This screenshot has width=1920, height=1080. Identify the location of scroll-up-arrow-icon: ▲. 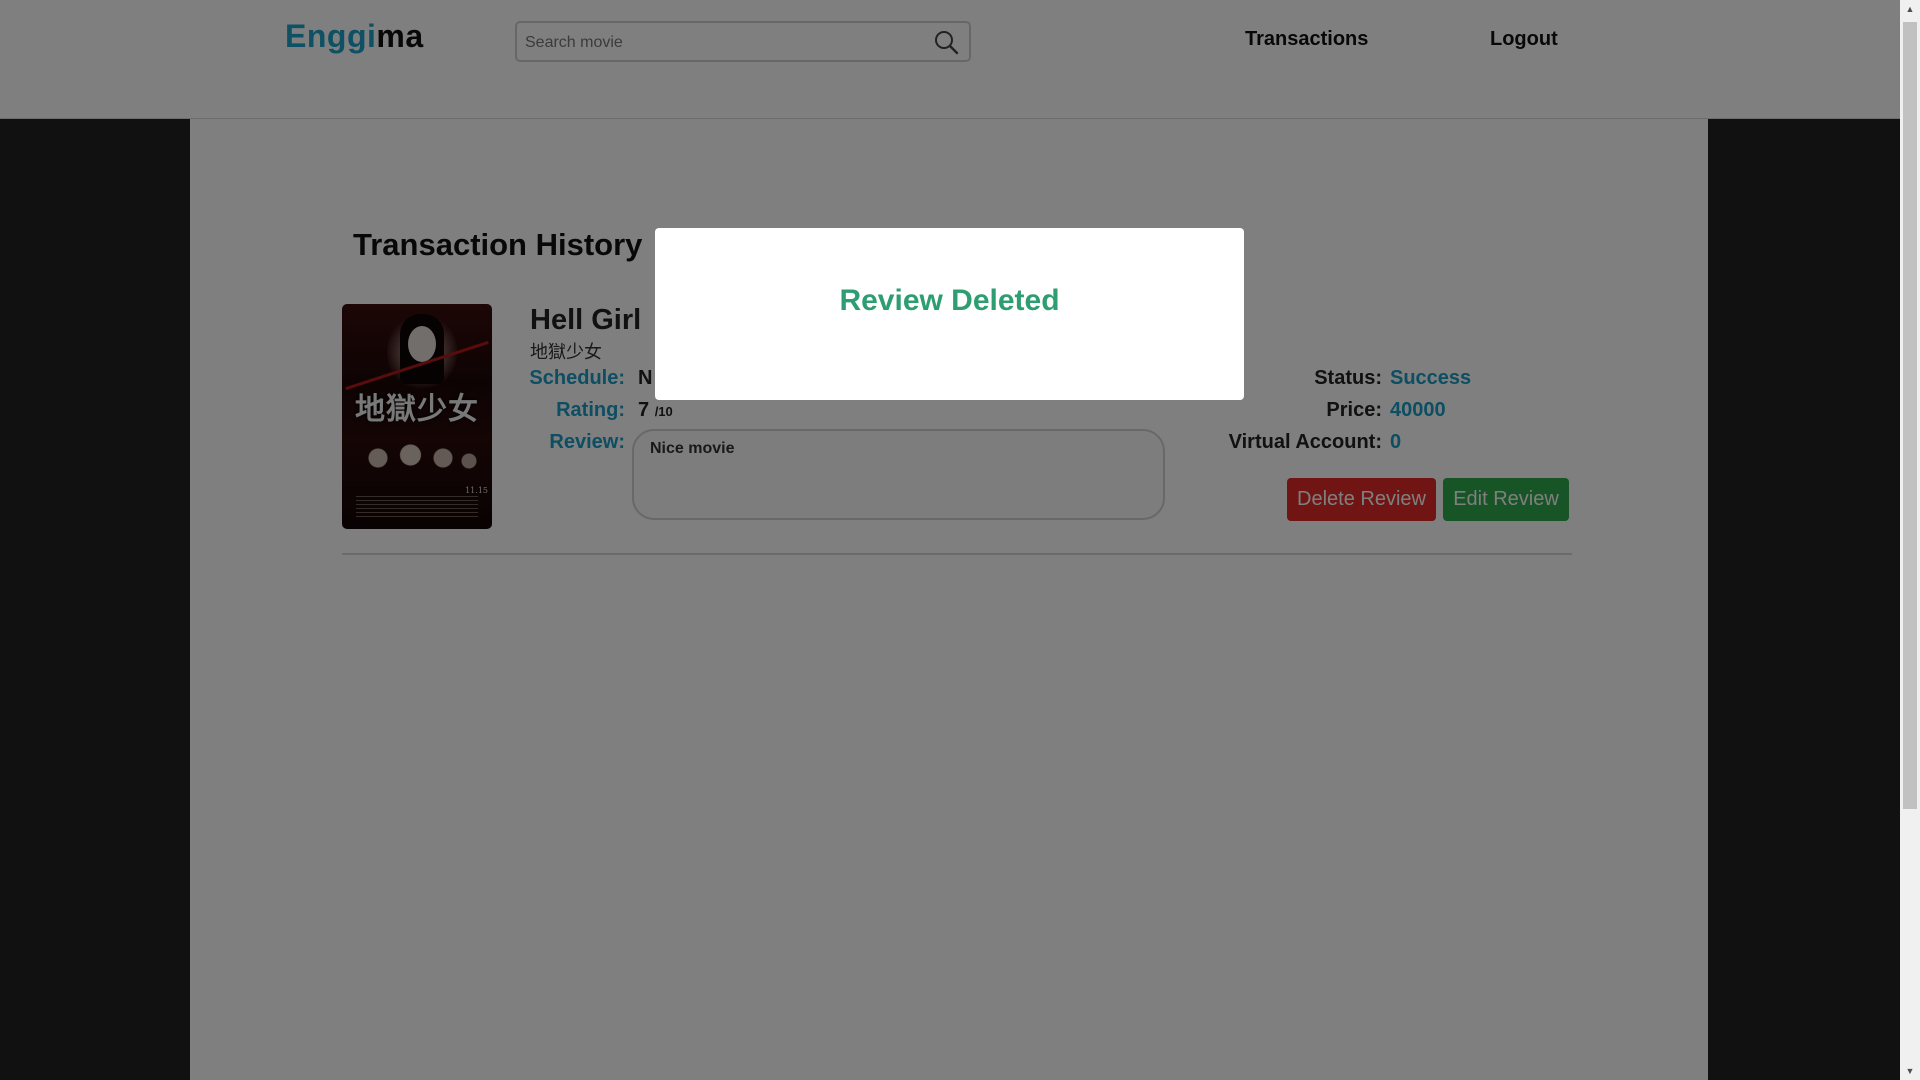
(1910, 9).